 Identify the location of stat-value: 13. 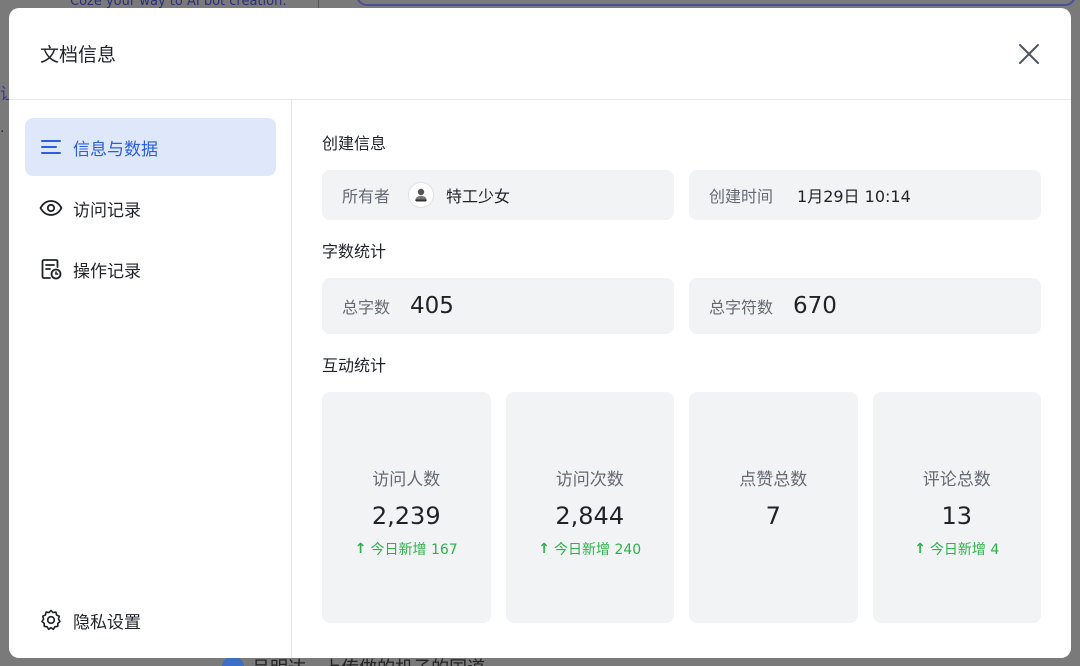
(957, 516).